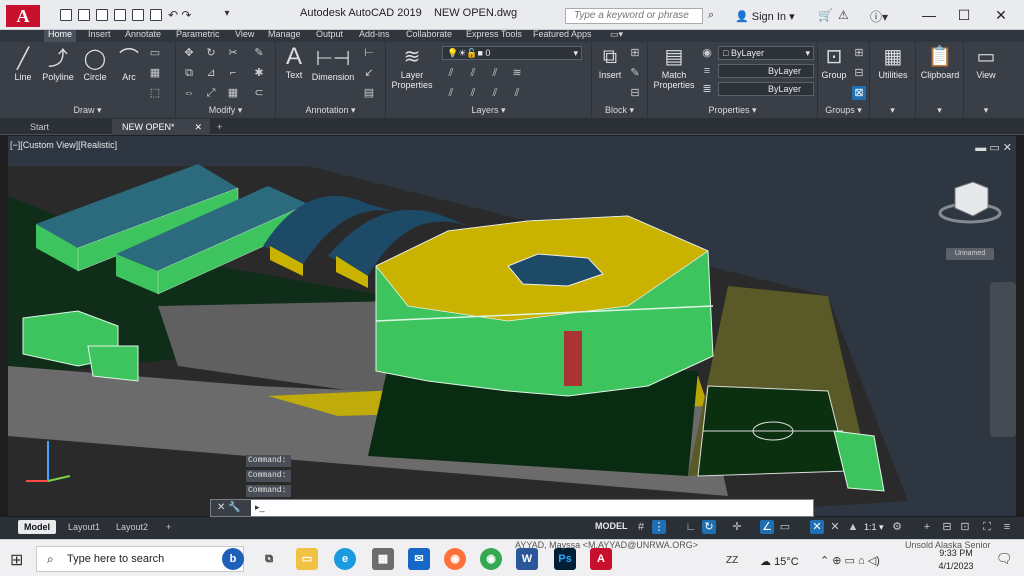 This screenshot has height=576, width=1024. Describe the element at coordinates (527, 559) in the screenshot. I see `word-icon: W` at that location.